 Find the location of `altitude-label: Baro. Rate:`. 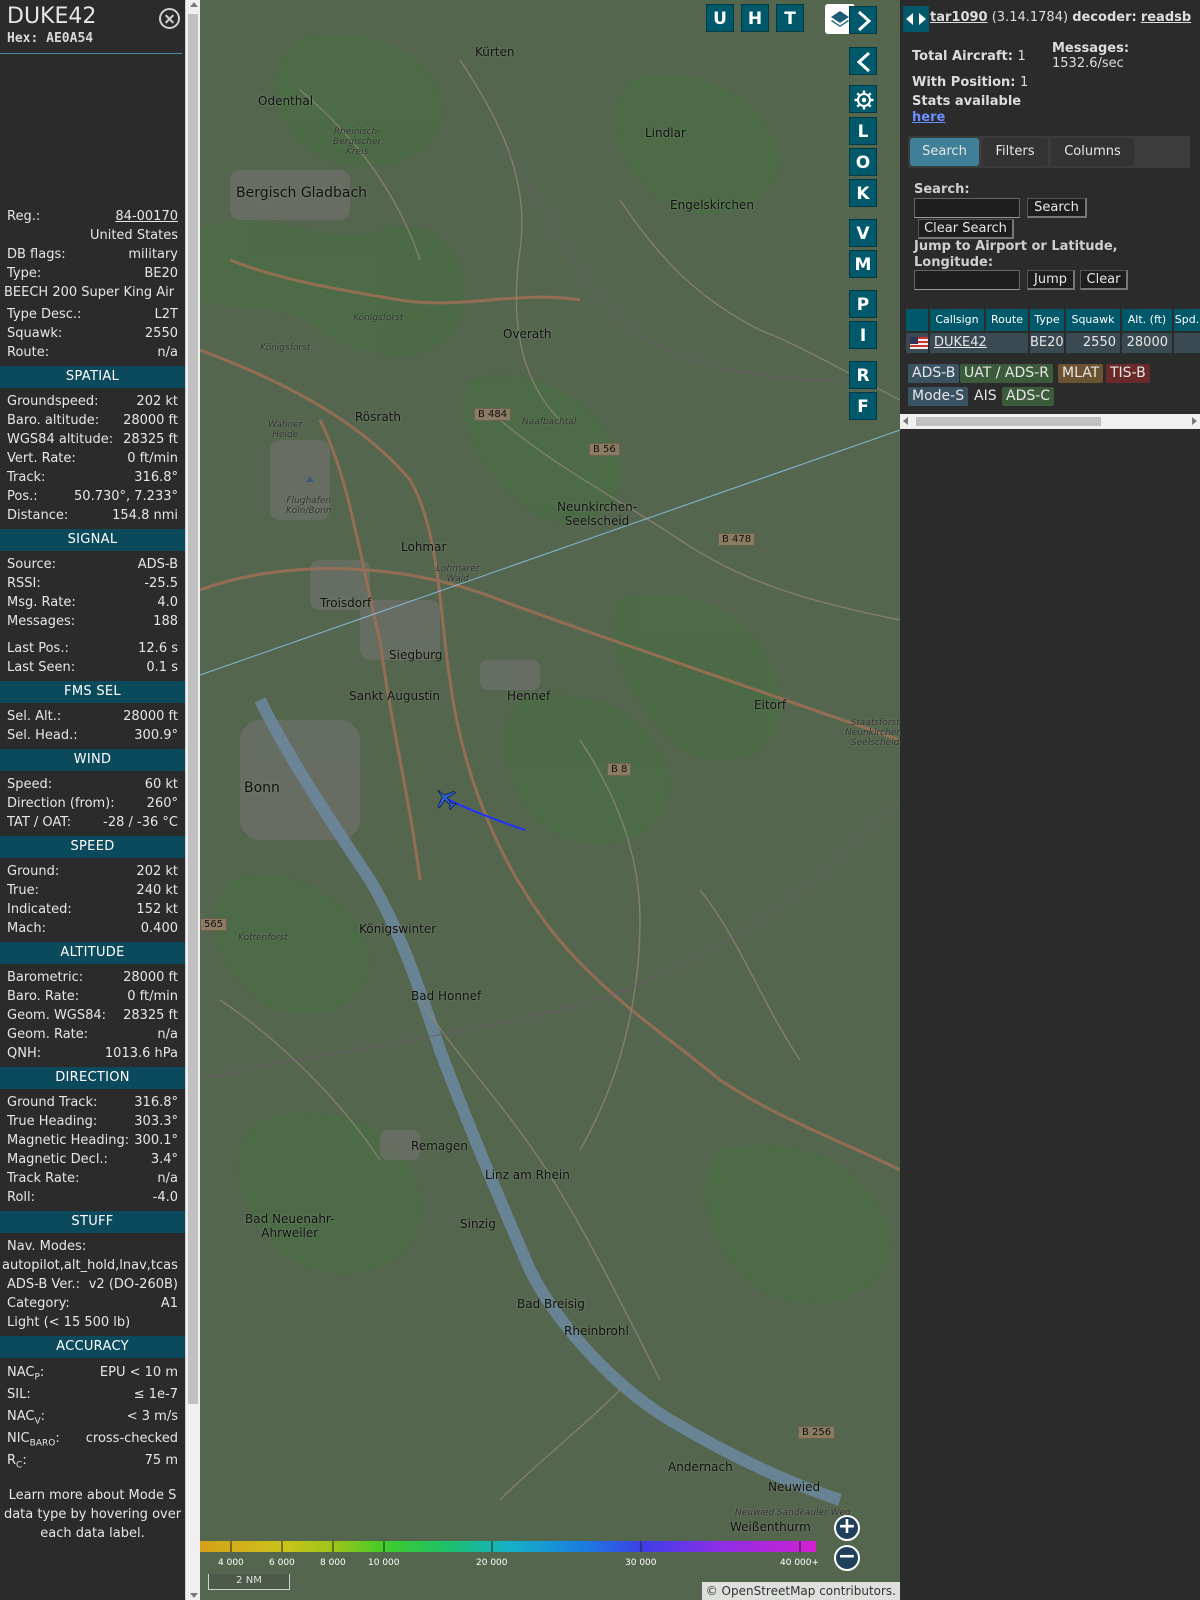

altitude-label: Baro. Rate: is located at coordinates (43, 996).